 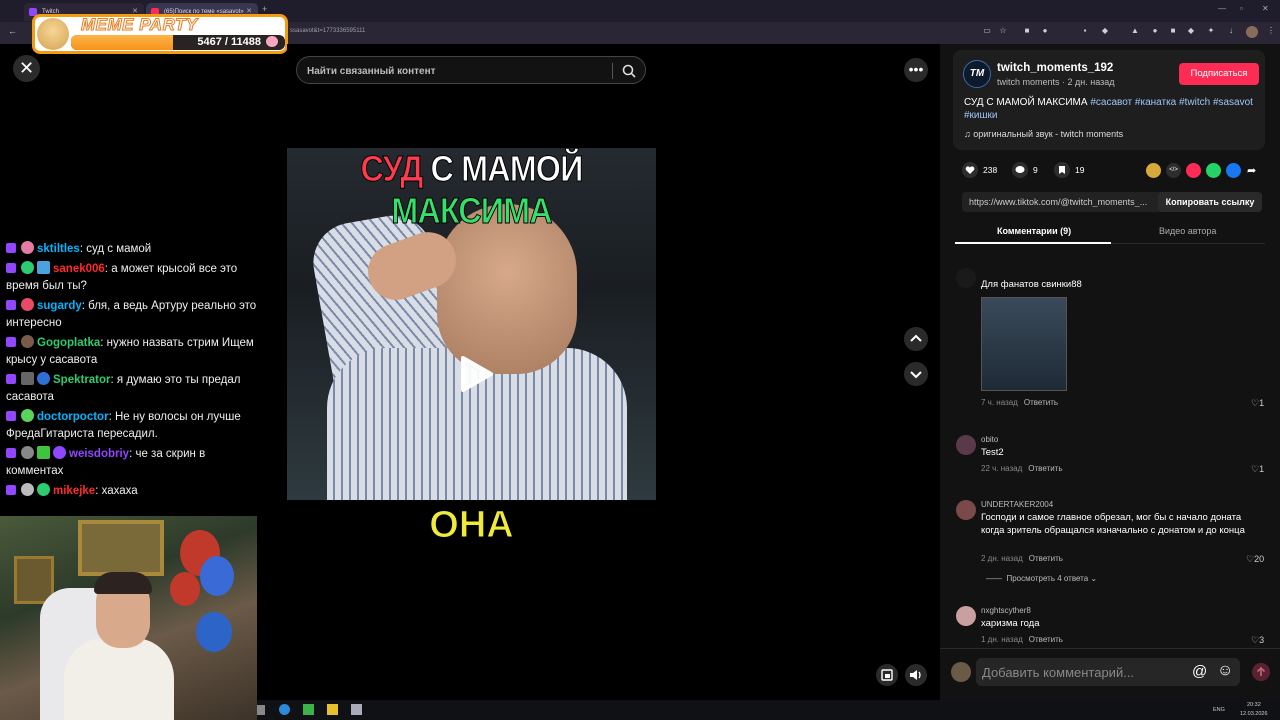 I want to click on music-line: ♫ оригинальный звук - twitch moments, so click(x=1043, y=134).